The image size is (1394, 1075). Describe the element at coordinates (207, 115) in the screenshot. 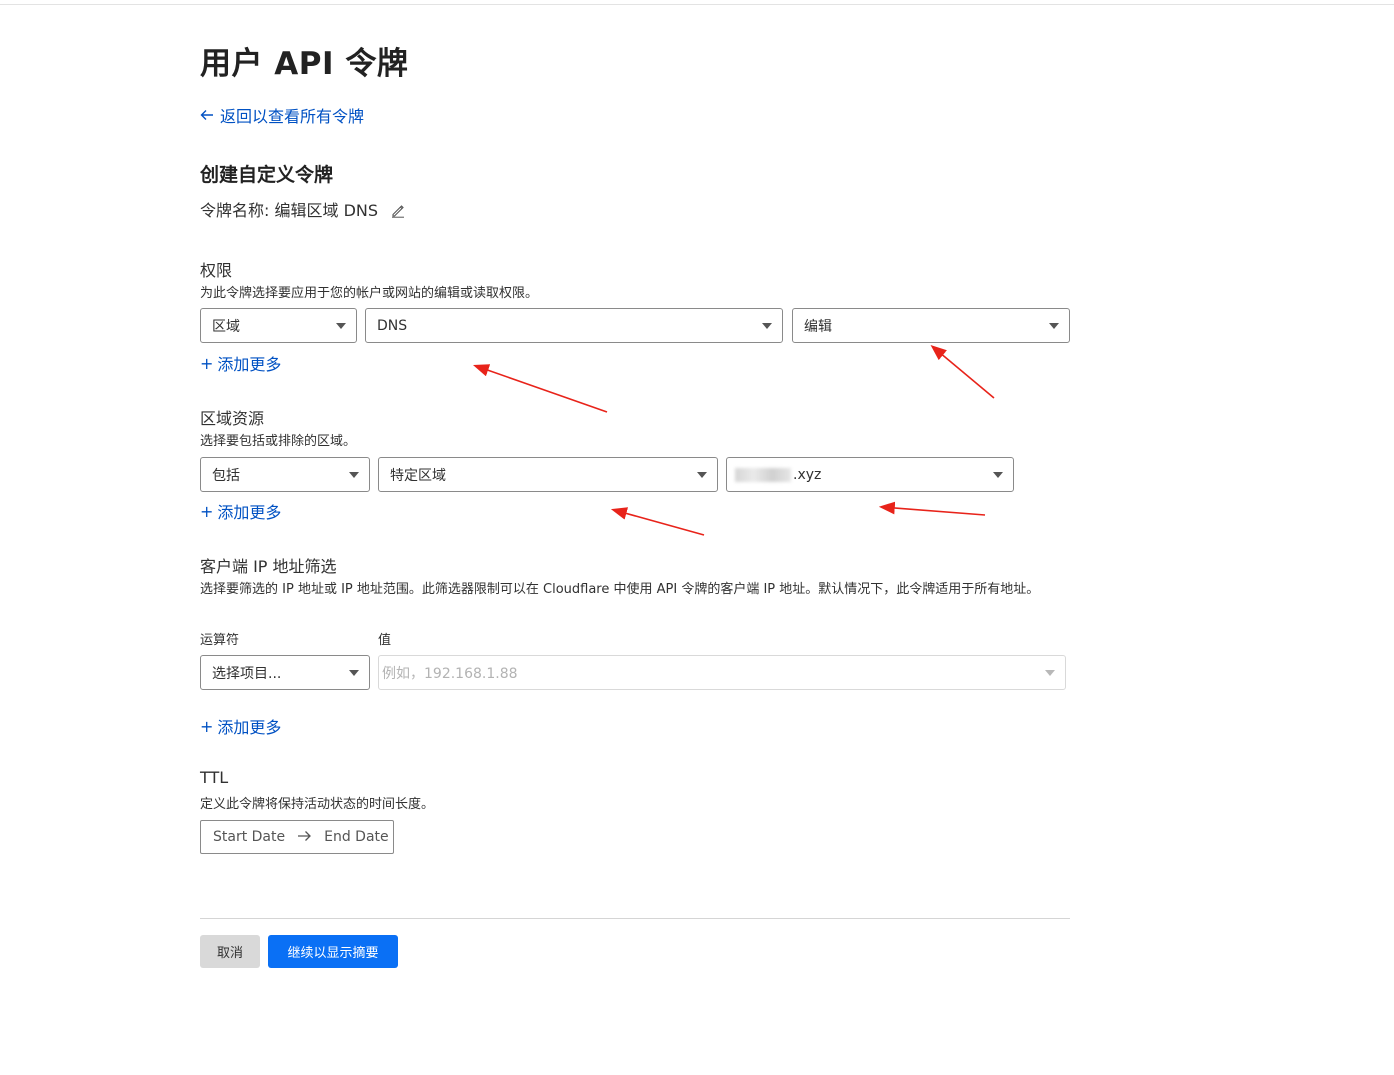

I see `arrow-left-icon` at that location.